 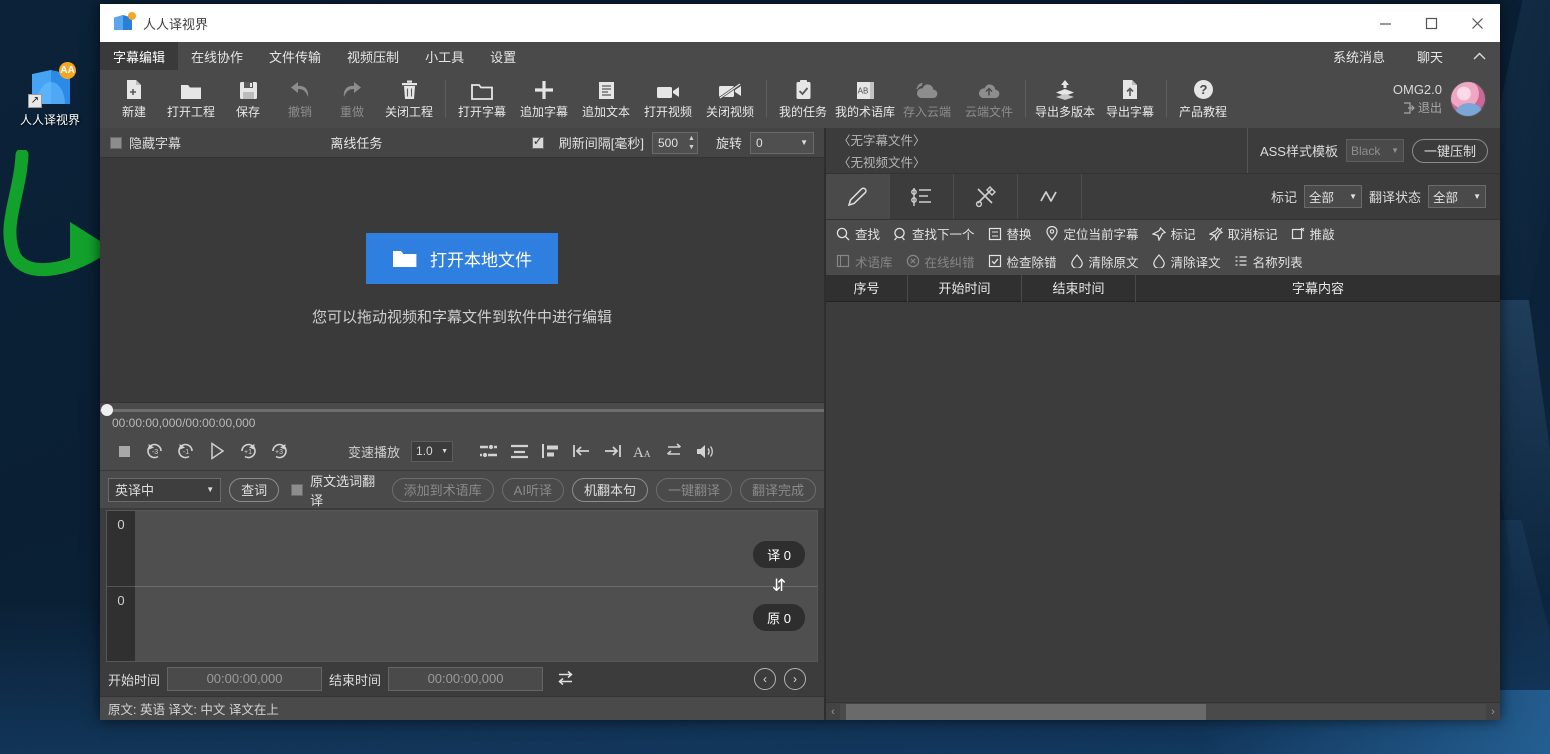 What do you see at coordinates (858, 196) in the screenshot?
I see `tab-edit` at bounding box center [858, 196].